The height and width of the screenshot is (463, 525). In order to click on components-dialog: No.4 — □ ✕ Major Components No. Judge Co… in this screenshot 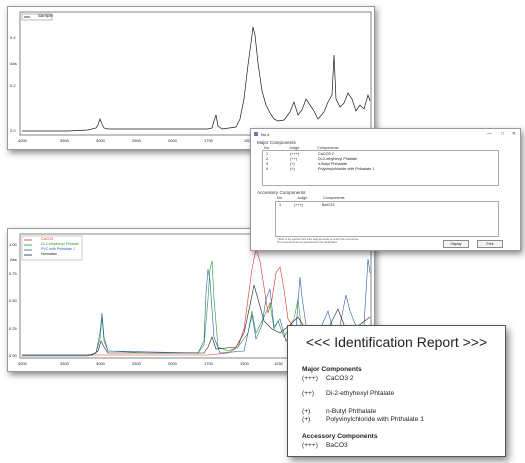, I will do `click(385, 189)`.